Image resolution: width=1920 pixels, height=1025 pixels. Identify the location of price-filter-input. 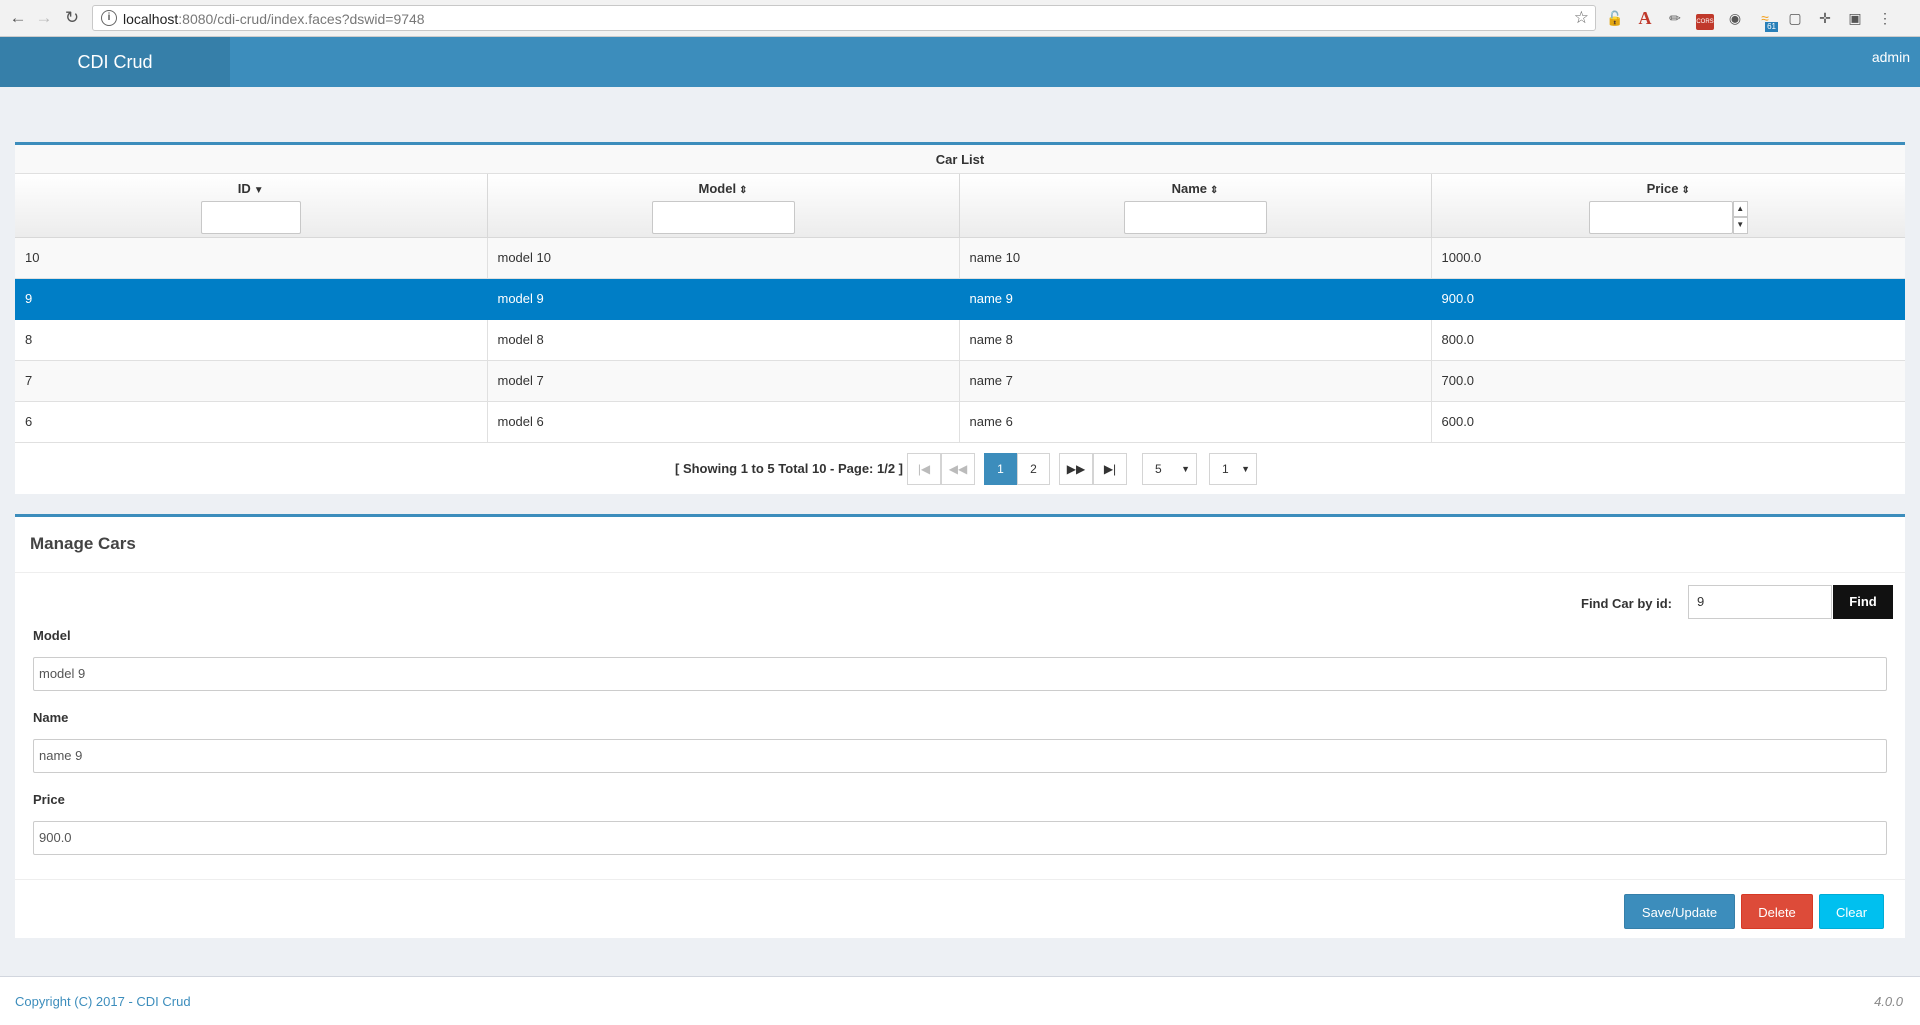
(1660, 217).